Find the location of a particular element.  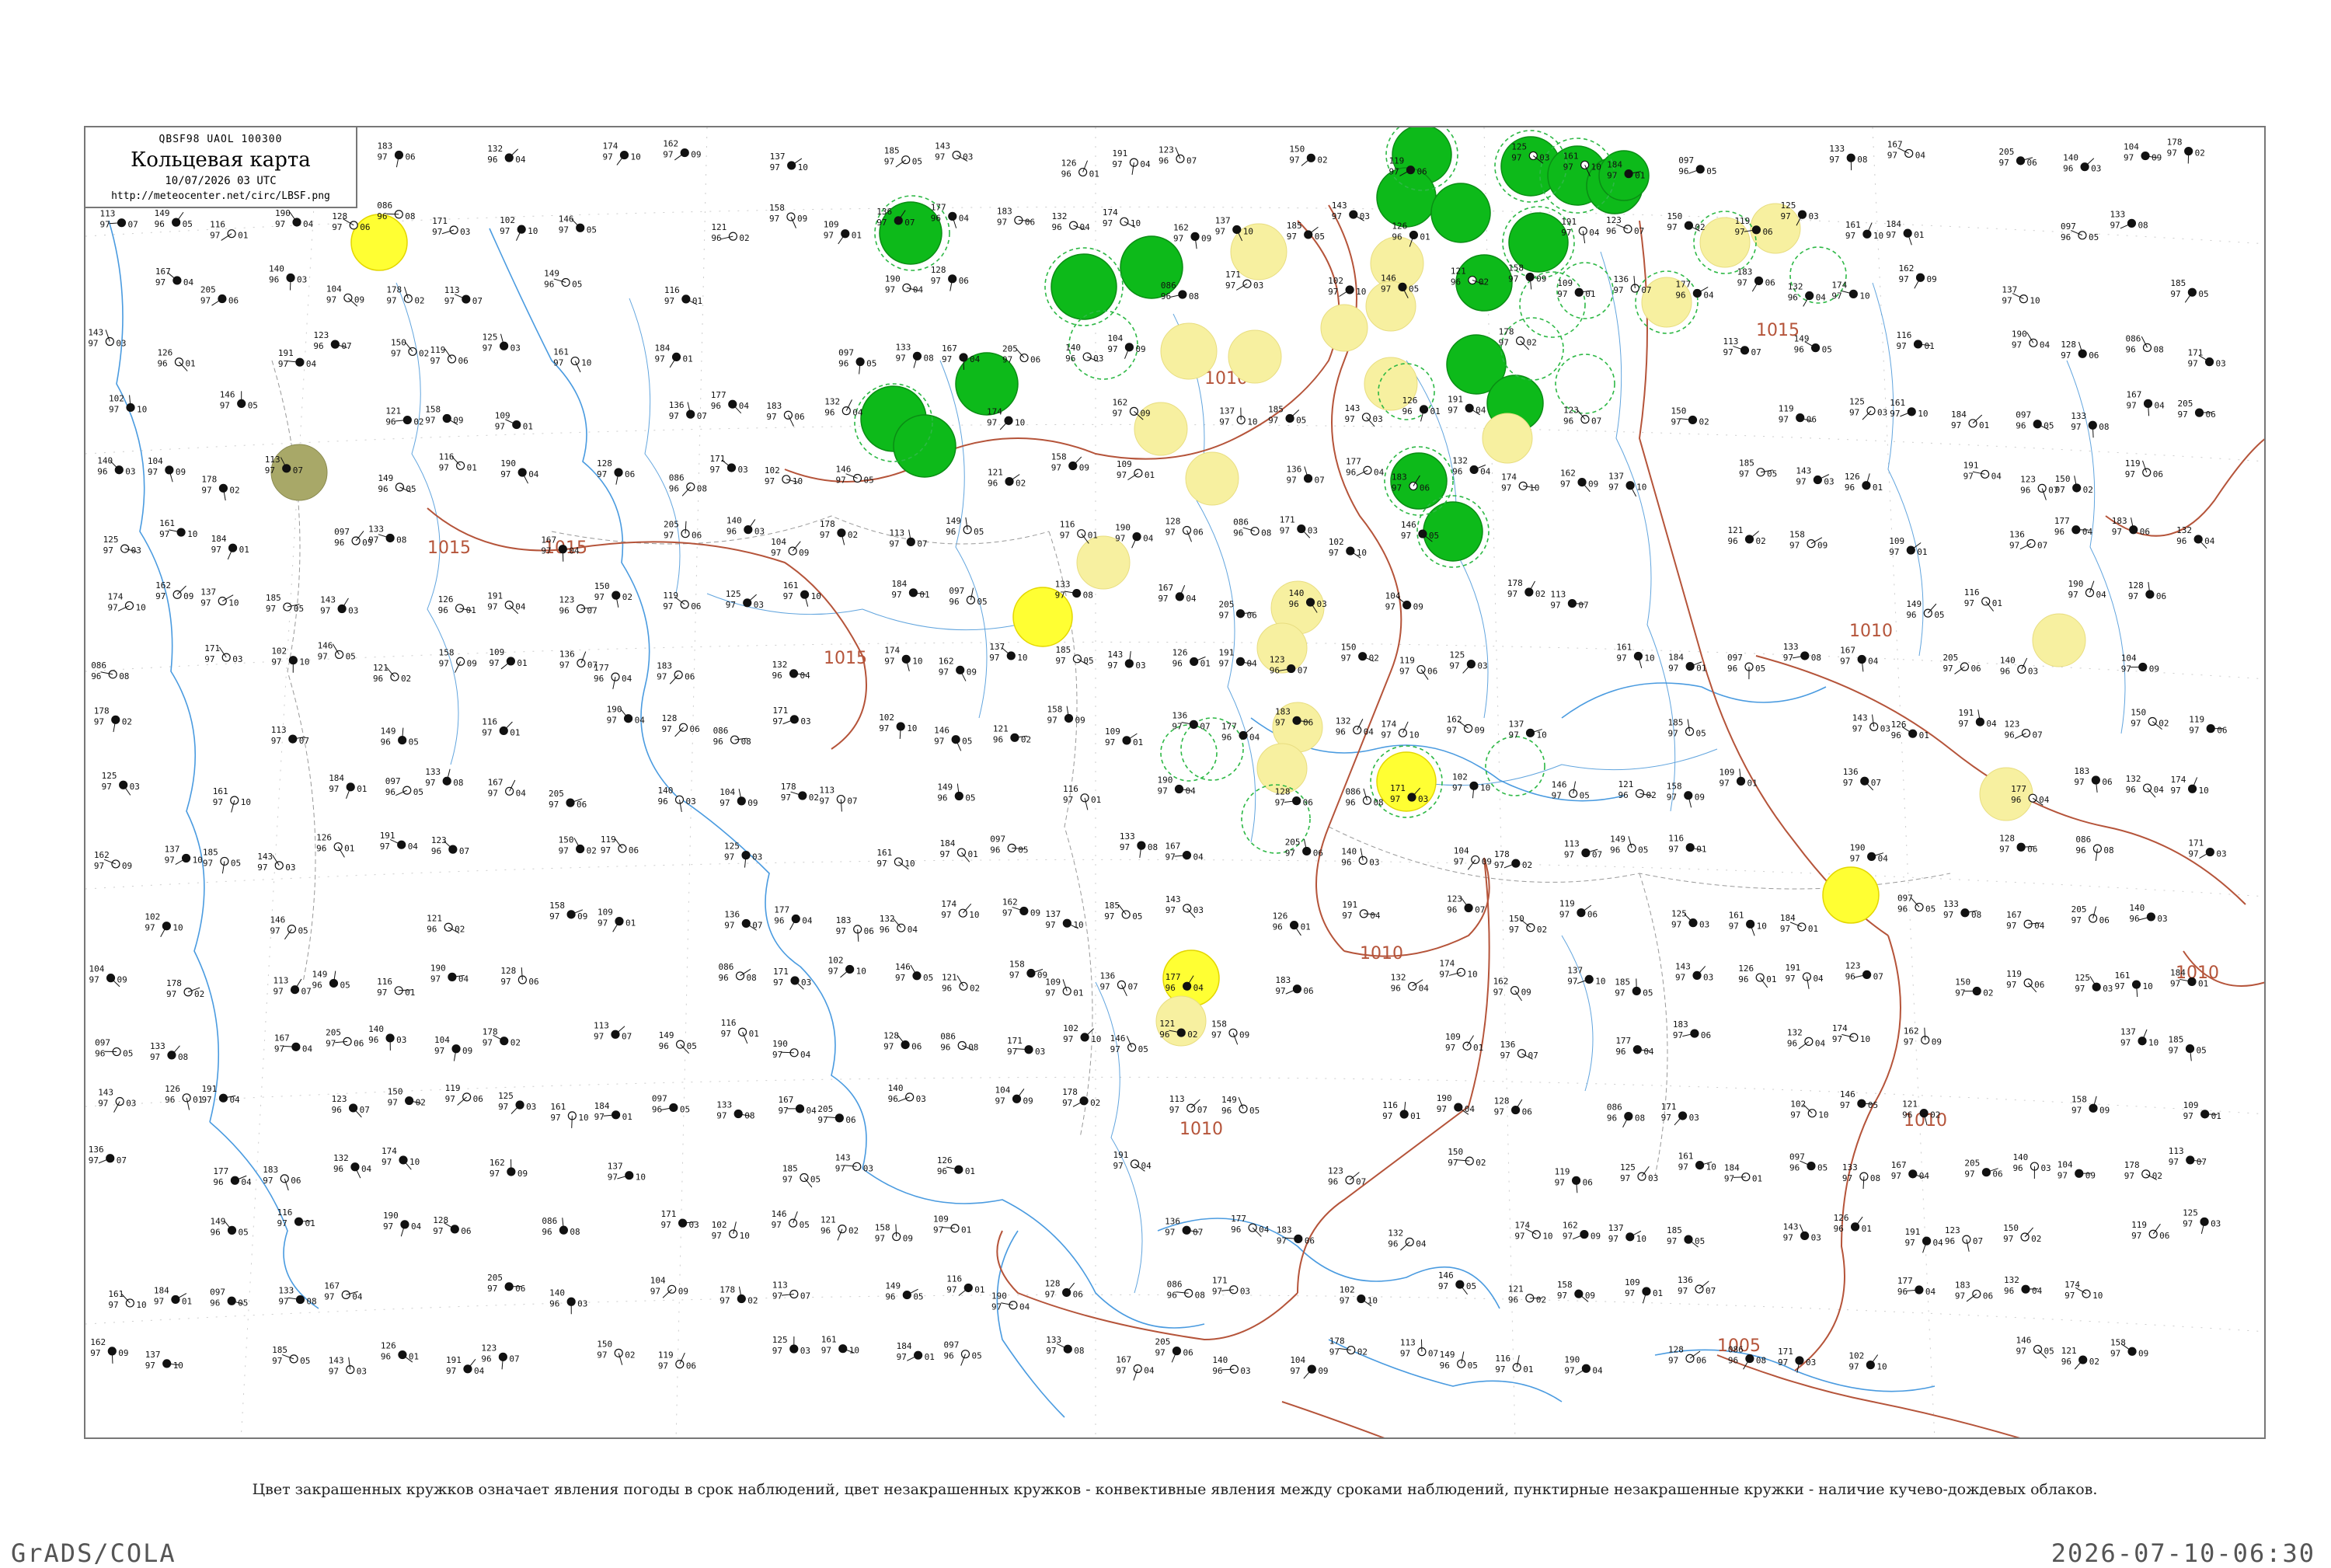

station-plot: 1439703 is located at coordinates (1185, 906).